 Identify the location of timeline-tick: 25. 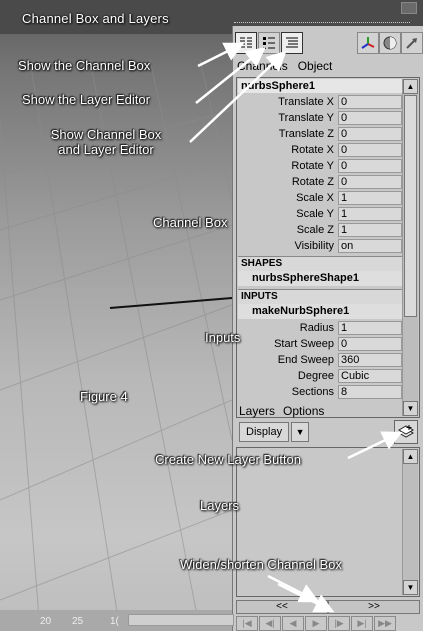
(78, 621).